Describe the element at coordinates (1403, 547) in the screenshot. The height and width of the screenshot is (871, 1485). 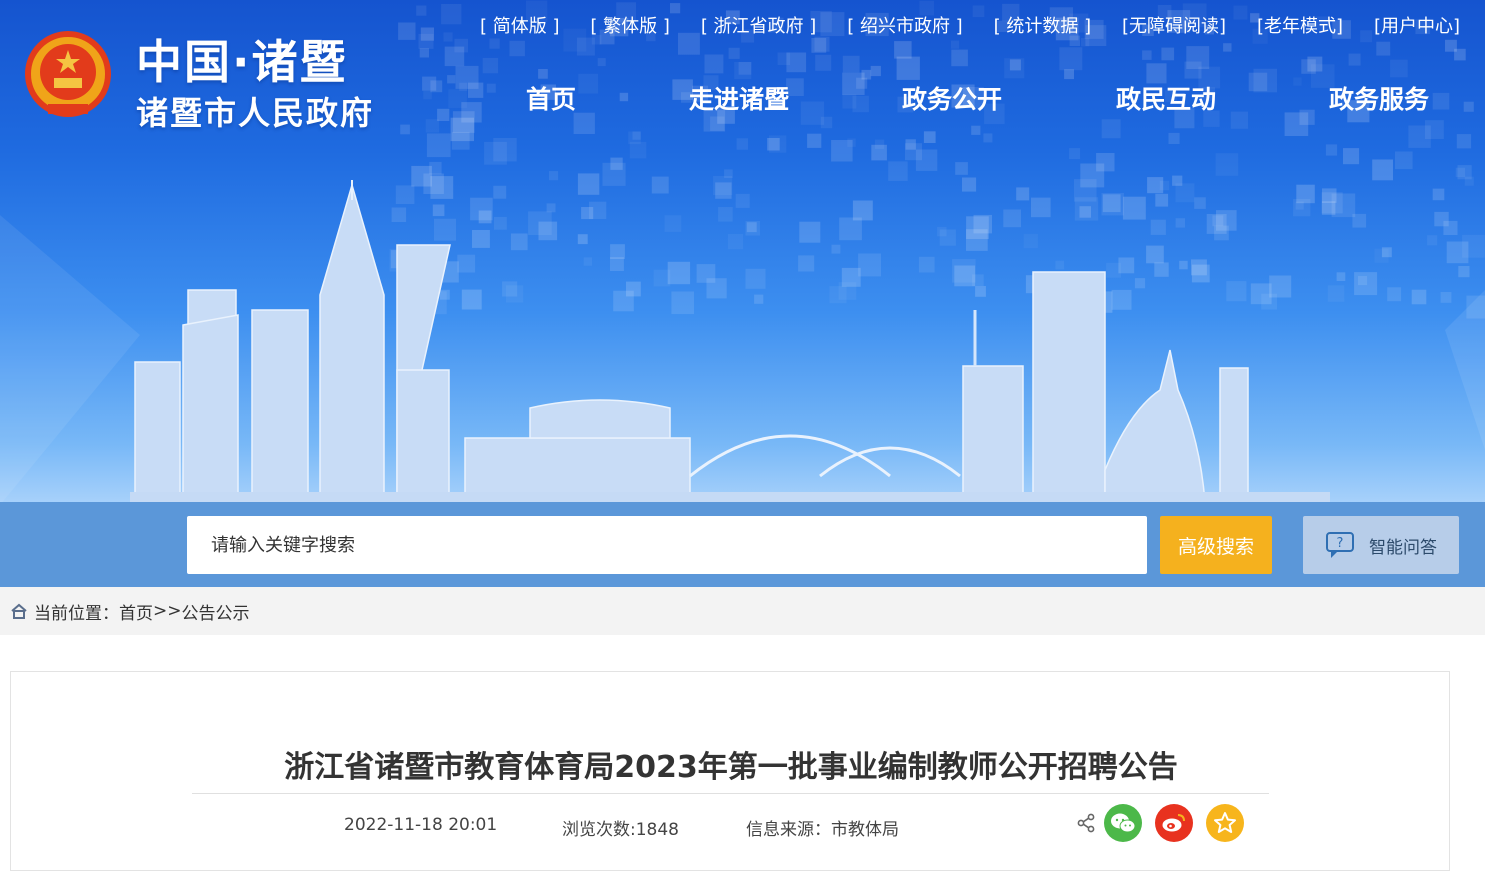
I see `smart-qa-label: 智能问答` at that location.